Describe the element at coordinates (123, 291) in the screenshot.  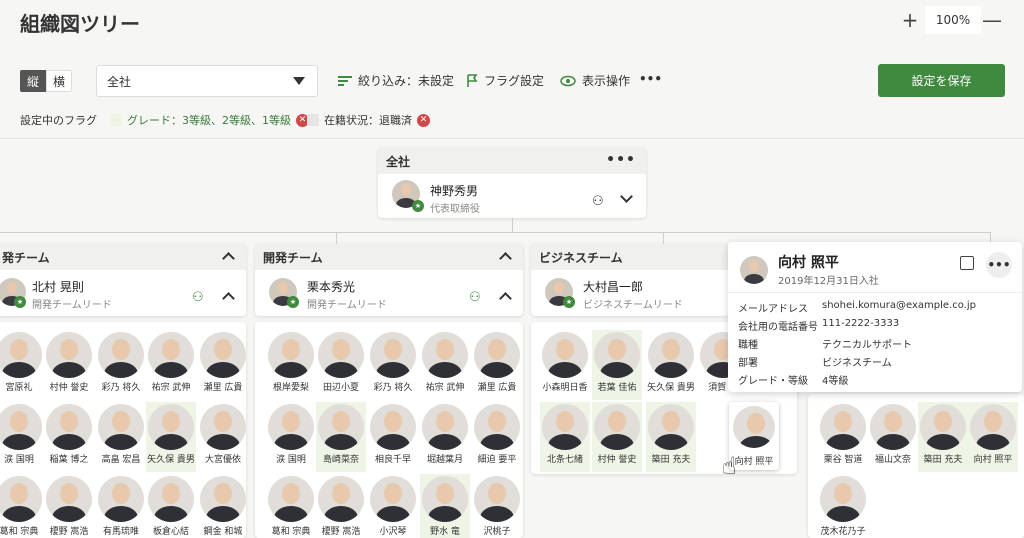
I see `team-leader: ★ 北村 晃則 開発チームリード ⚇` at that location.